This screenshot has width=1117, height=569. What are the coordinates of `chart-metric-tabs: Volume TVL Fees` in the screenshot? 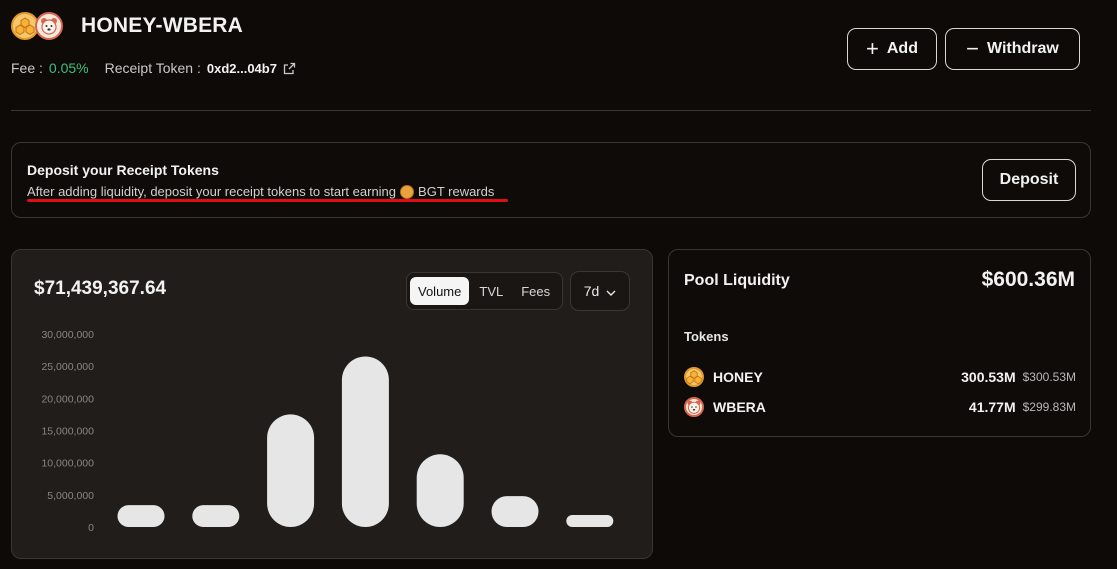 It's located at (484, 291).